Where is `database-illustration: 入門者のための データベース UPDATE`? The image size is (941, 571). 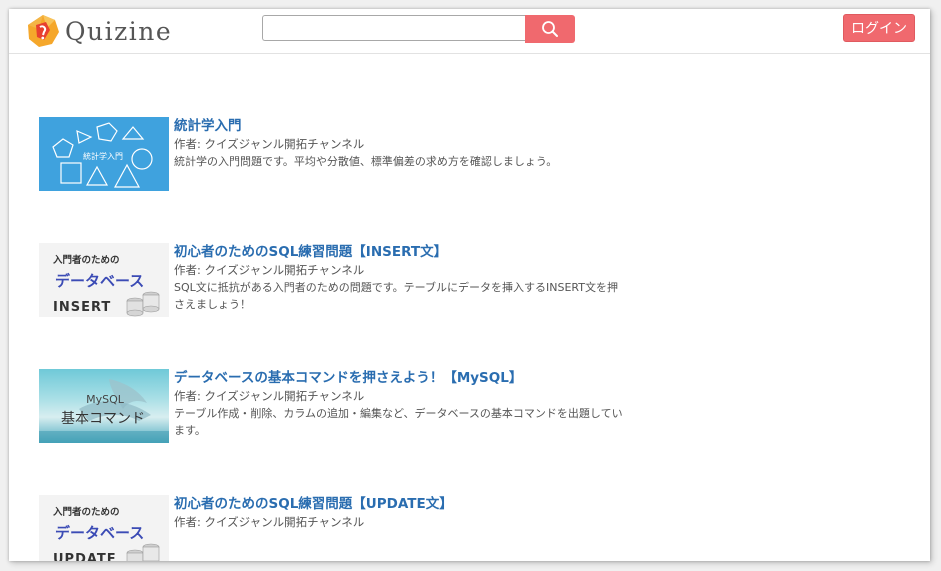
database-illustration: 入門者のための データベース UPDATE is located at coordinates (106, 533).